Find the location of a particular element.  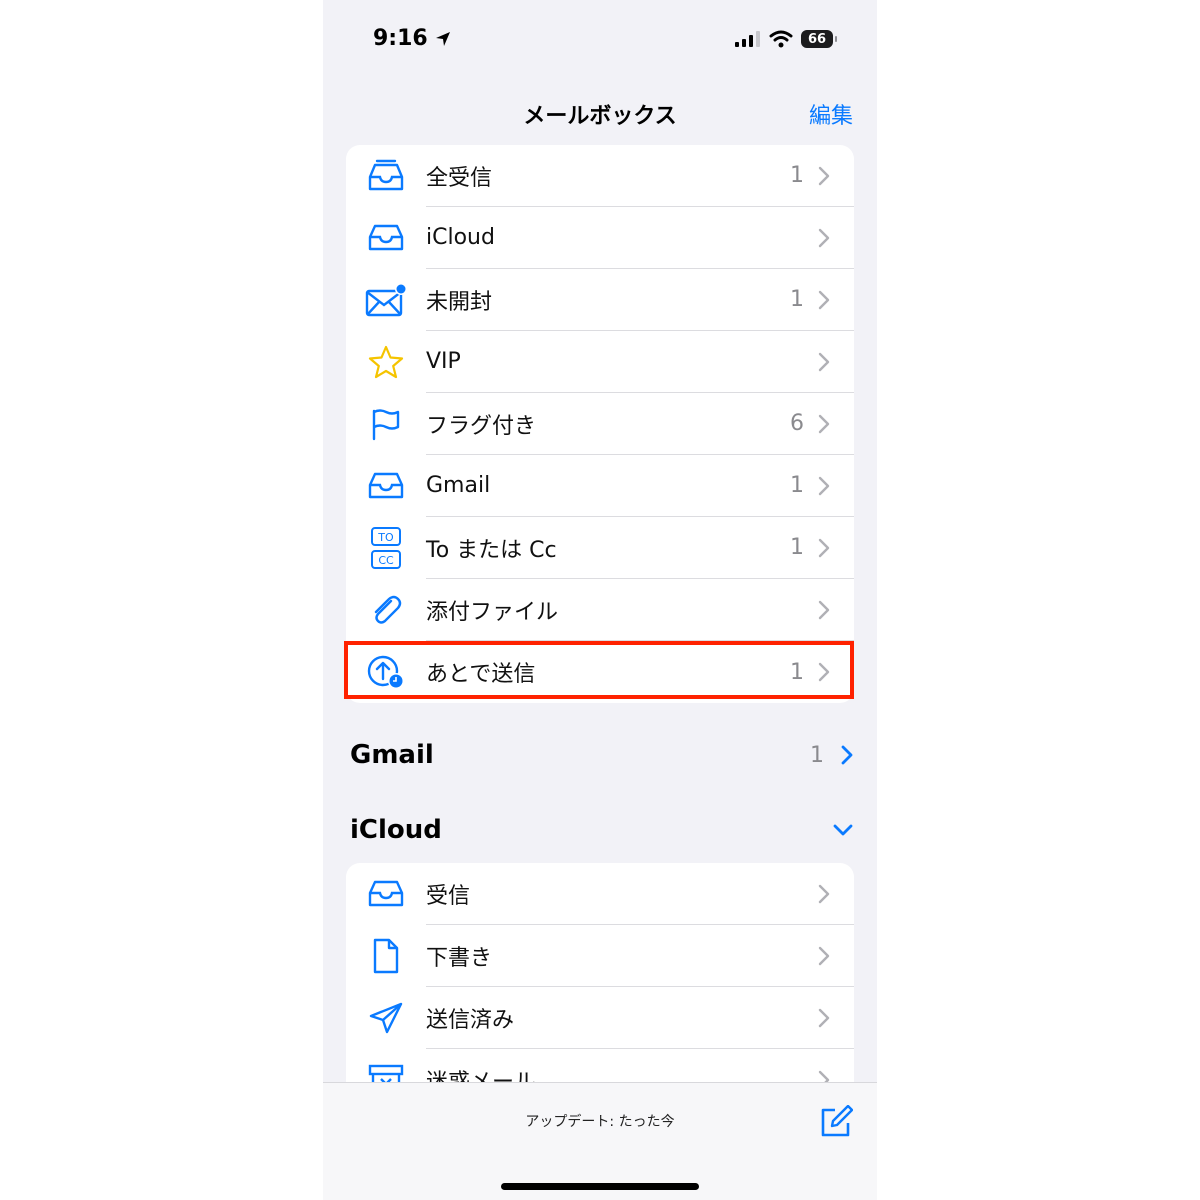

edit-button: 編集 is located at coordinates (831, 114).